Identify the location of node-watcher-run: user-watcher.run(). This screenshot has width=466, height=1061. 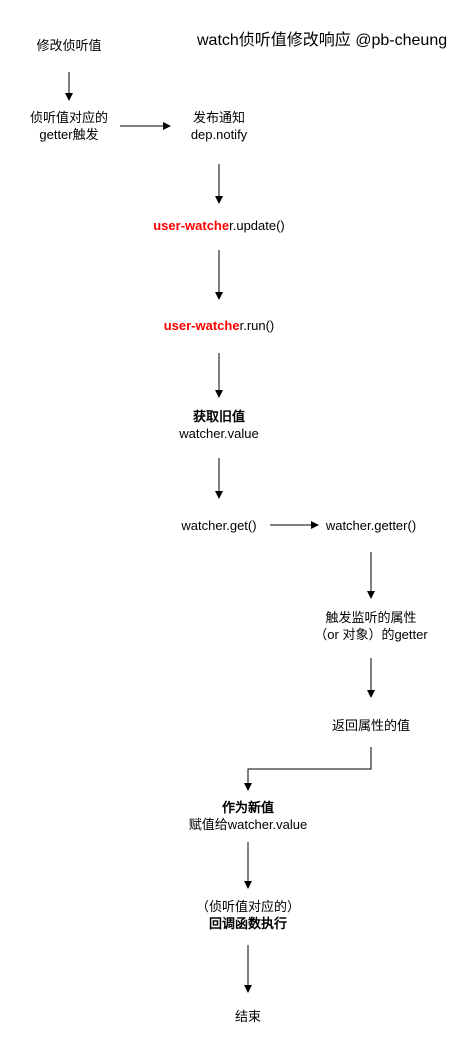
(219, 325).